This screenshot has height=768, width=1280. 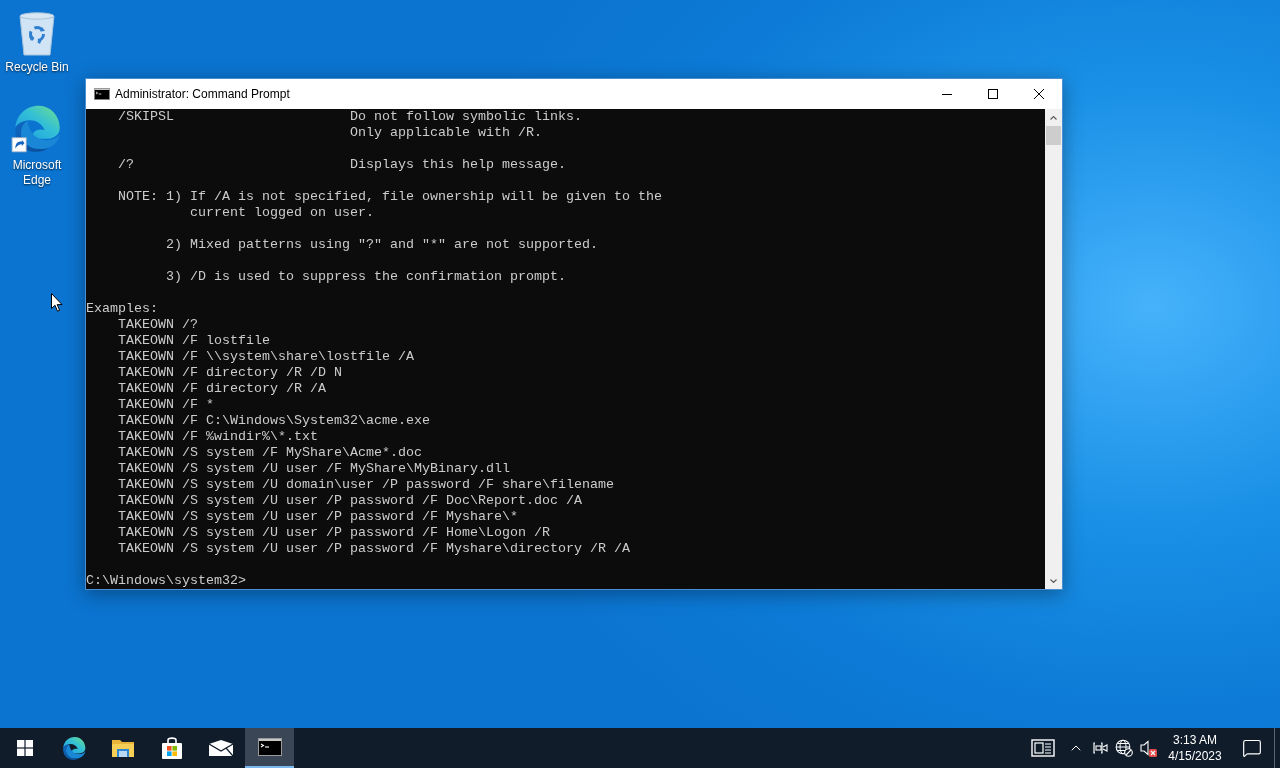 I want to click on desktop-shortcut: Microsoft Edge, so click(x=37, y=145).